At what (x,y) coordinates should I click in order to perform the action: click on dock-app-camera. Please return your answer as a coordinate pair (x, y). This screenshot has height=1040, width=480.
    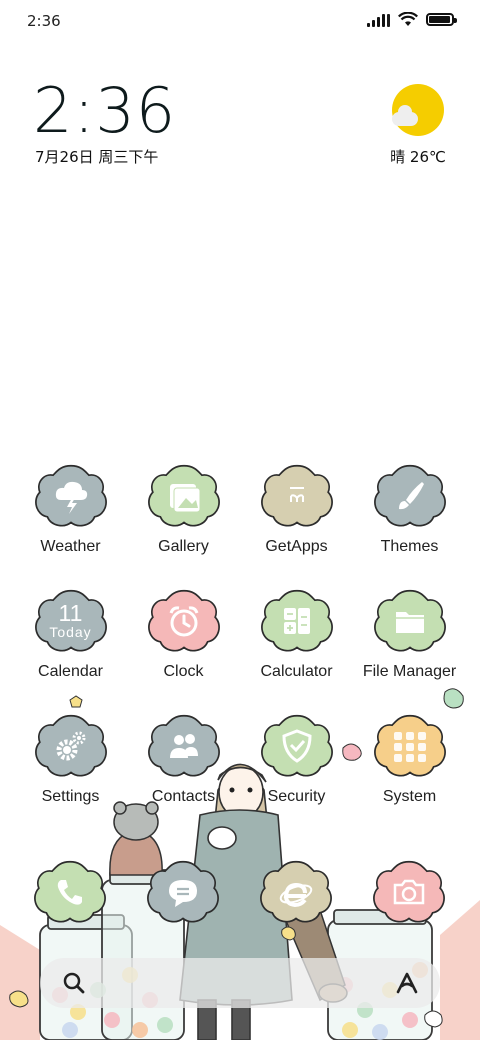
    Looking at the image, I should click on (409, 892).